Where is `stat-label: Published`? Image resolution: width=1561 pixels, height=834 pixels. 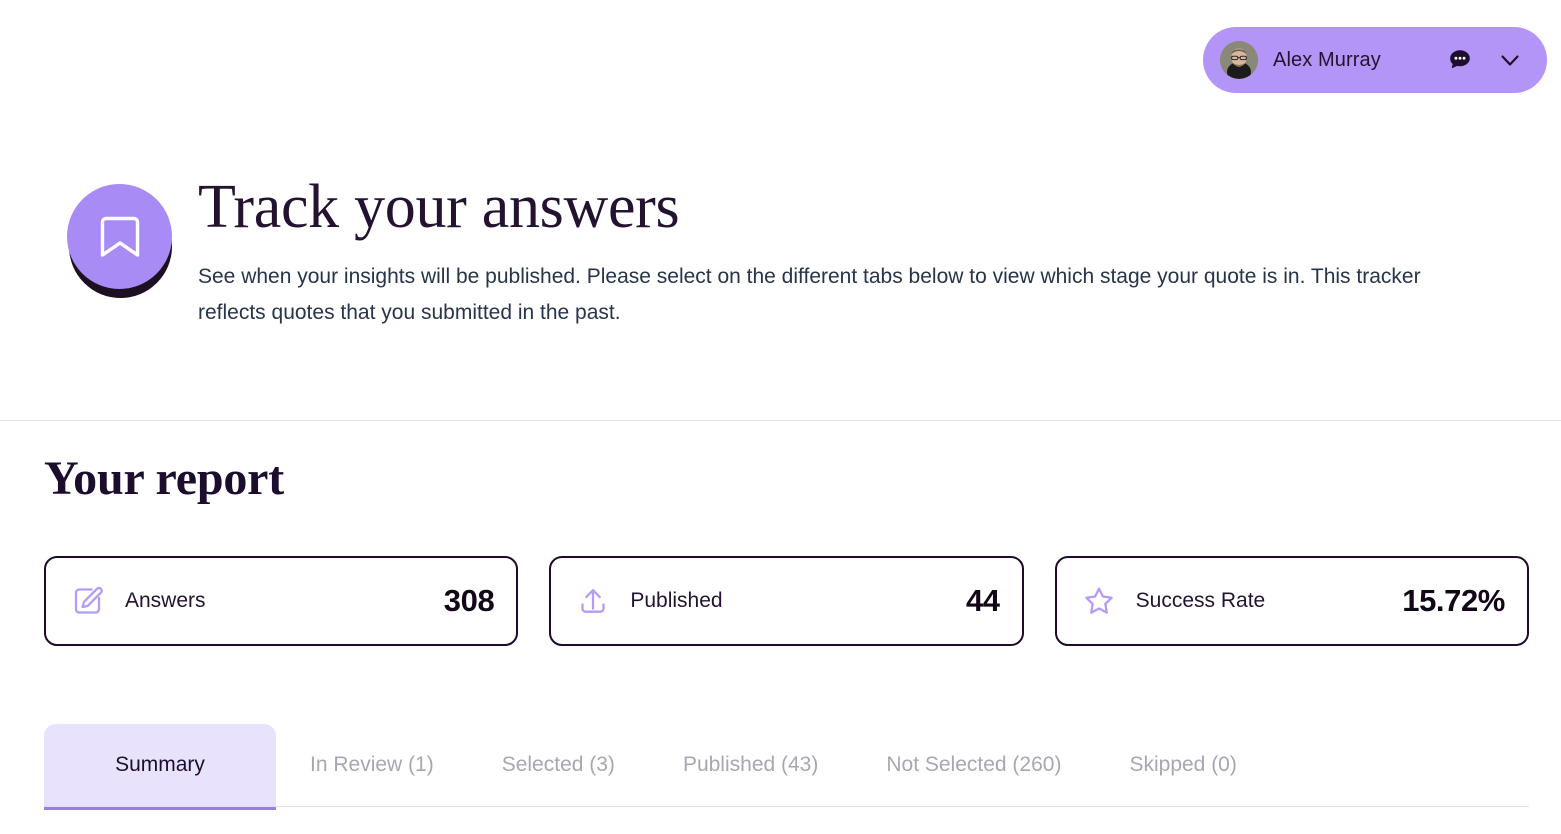 stat-label: Published is located at coordinates (676, 600).